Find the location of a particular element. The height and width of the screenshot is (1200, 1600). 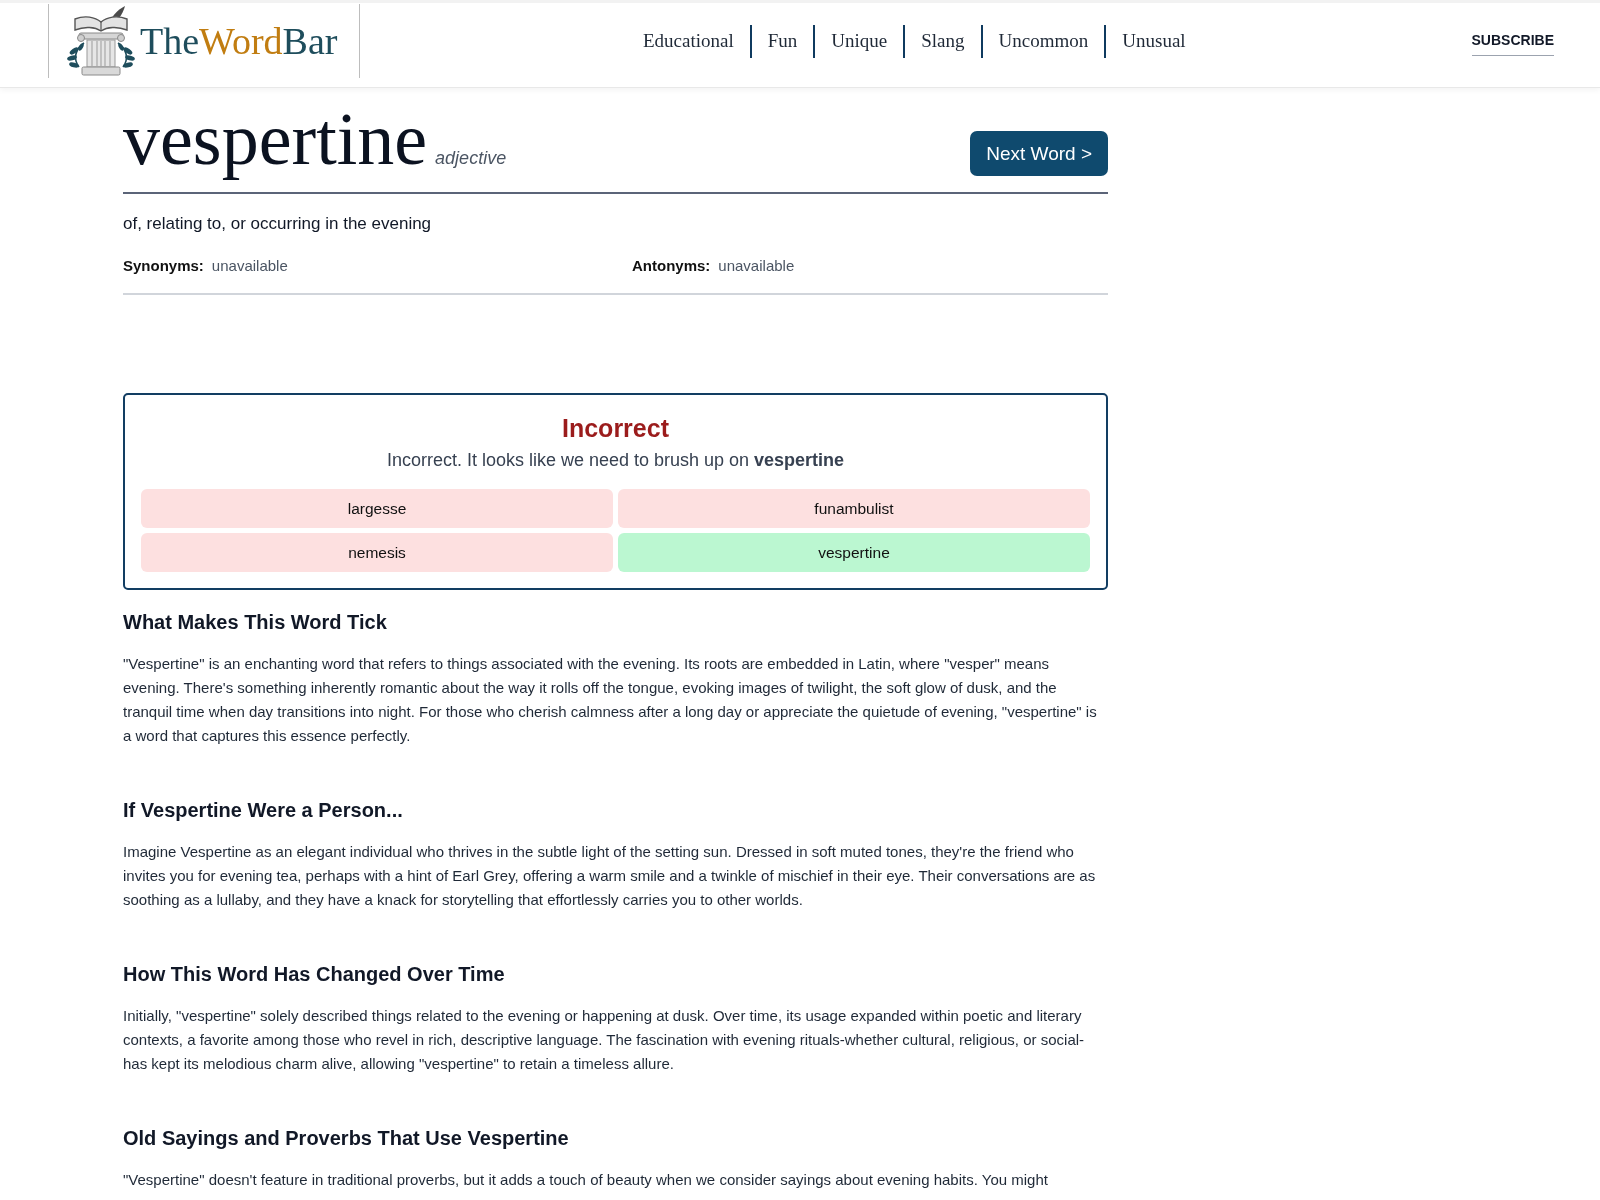

definition-text: of, relating to, or occurring in the evening is located at coordinates (278, 224).